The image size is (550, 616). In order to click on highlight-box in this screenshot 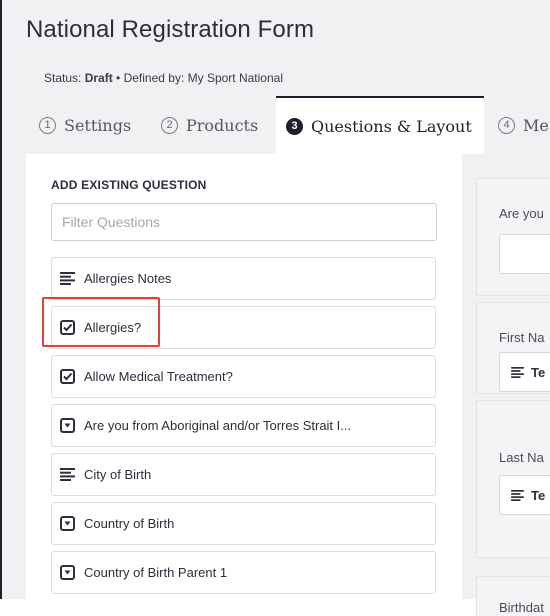, I will do `click(101, 322)`.